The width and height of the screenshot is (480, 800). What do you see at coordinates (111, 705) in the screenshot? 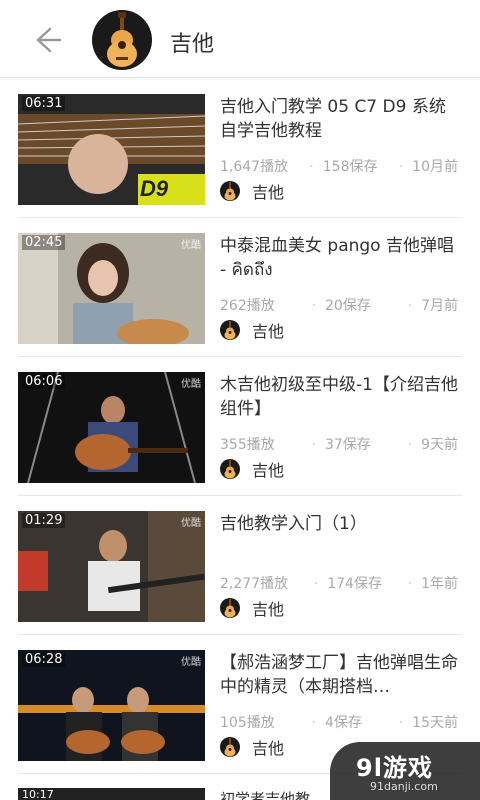
I see `video-thumbnail: 06:28 优酷` at bounding box center [111, 705].